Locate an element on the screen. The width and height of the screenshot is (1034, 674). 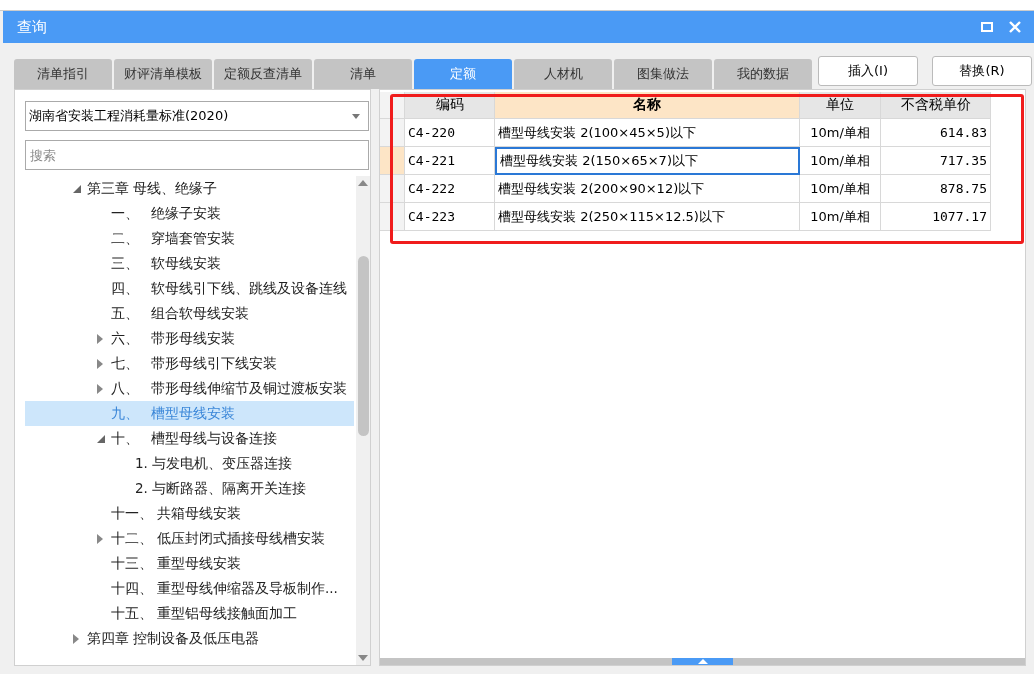
tab: 清单指引 is located at coordinates (63, 74).